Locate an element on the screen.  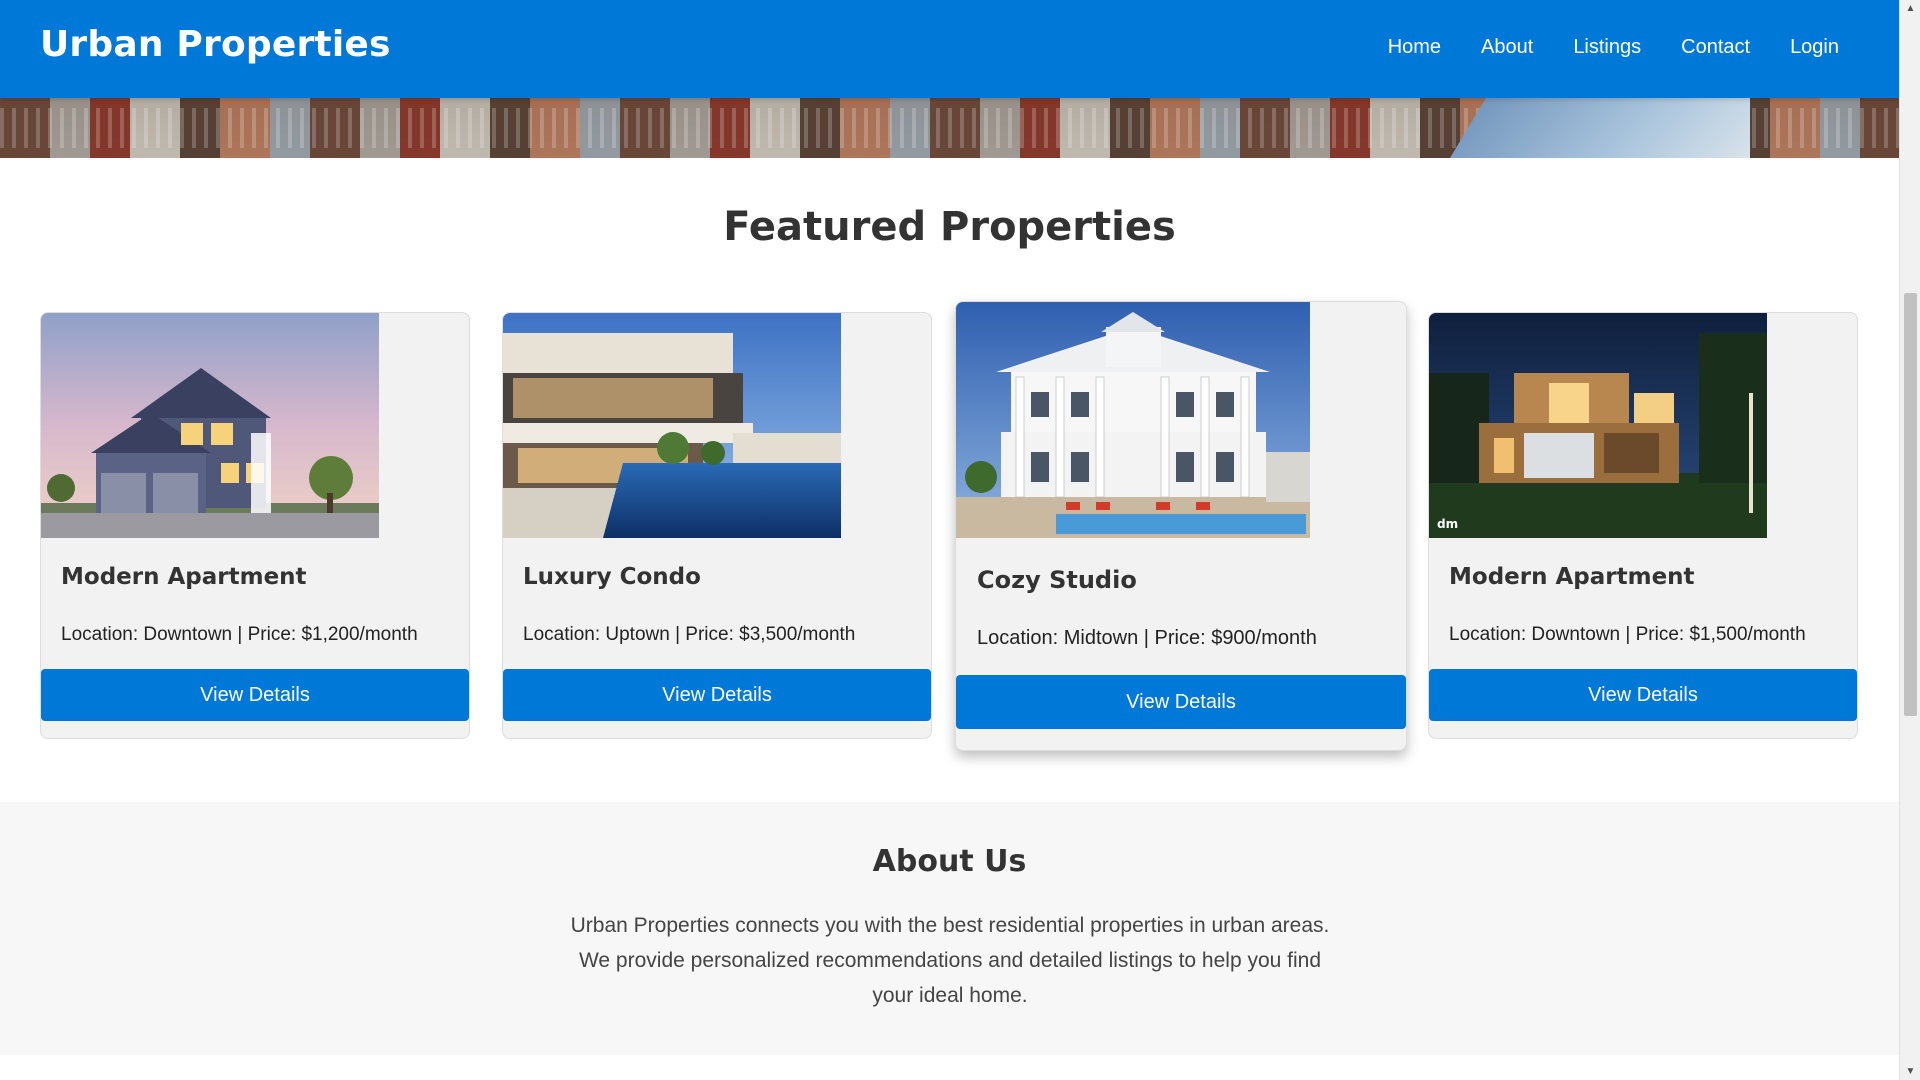
nav-listings-link: Listings is located at coordinates (1607, 47).